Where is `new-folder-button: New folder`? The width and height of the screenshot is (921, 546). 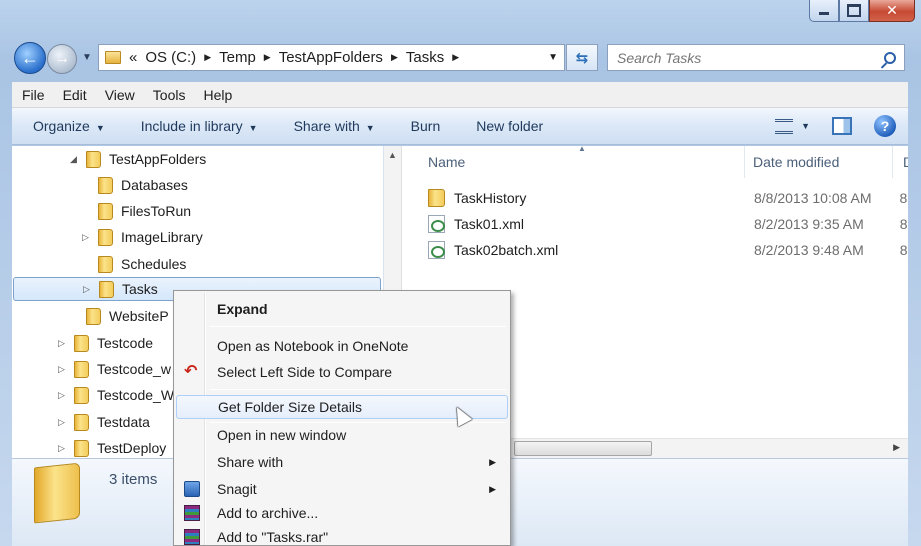
new-folder-button: New folder is located at coordinates (509, 126).